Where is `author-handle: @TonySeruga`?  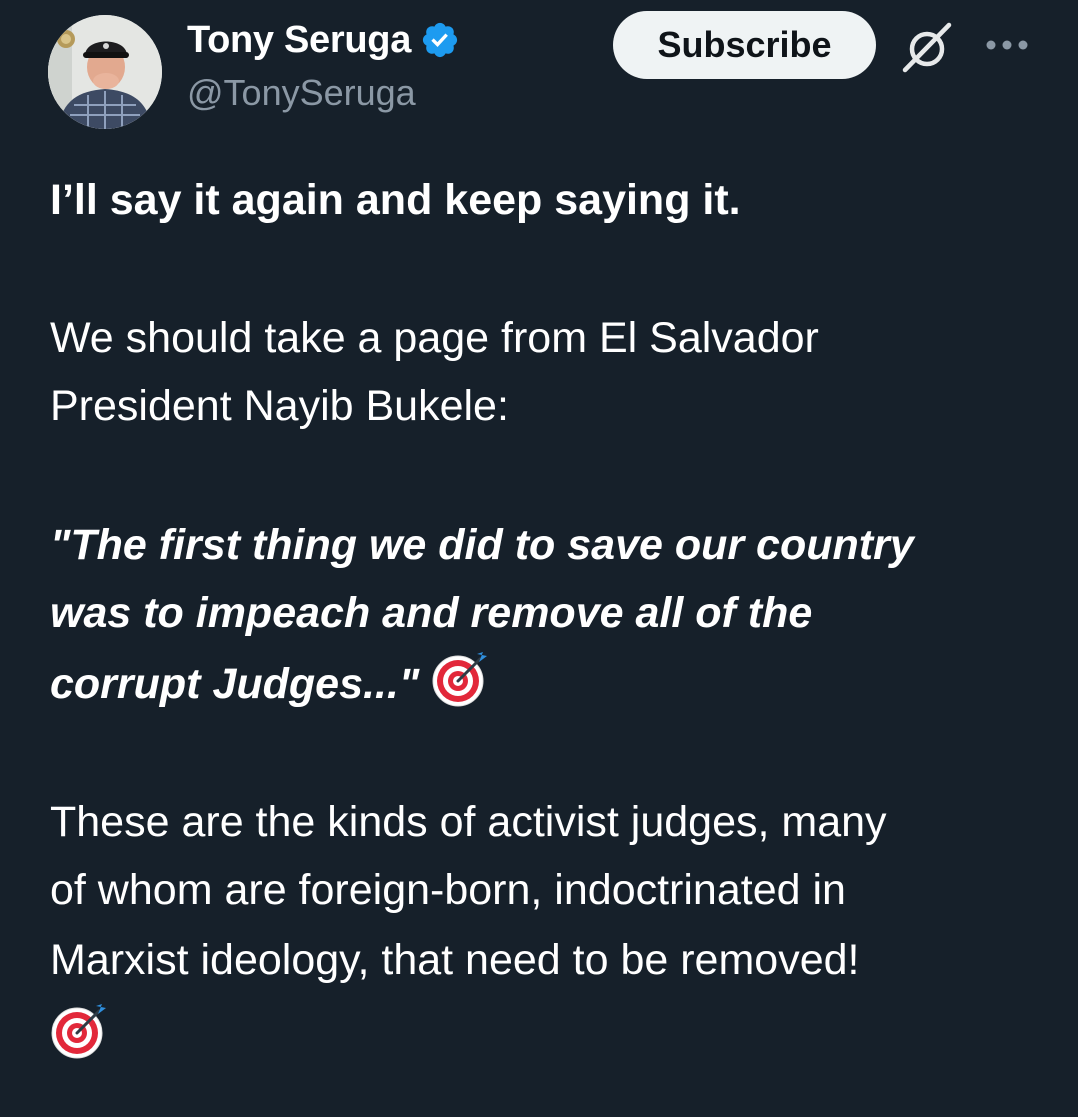 author-handle: @TonySeruga is located at coordinates (301, 93).